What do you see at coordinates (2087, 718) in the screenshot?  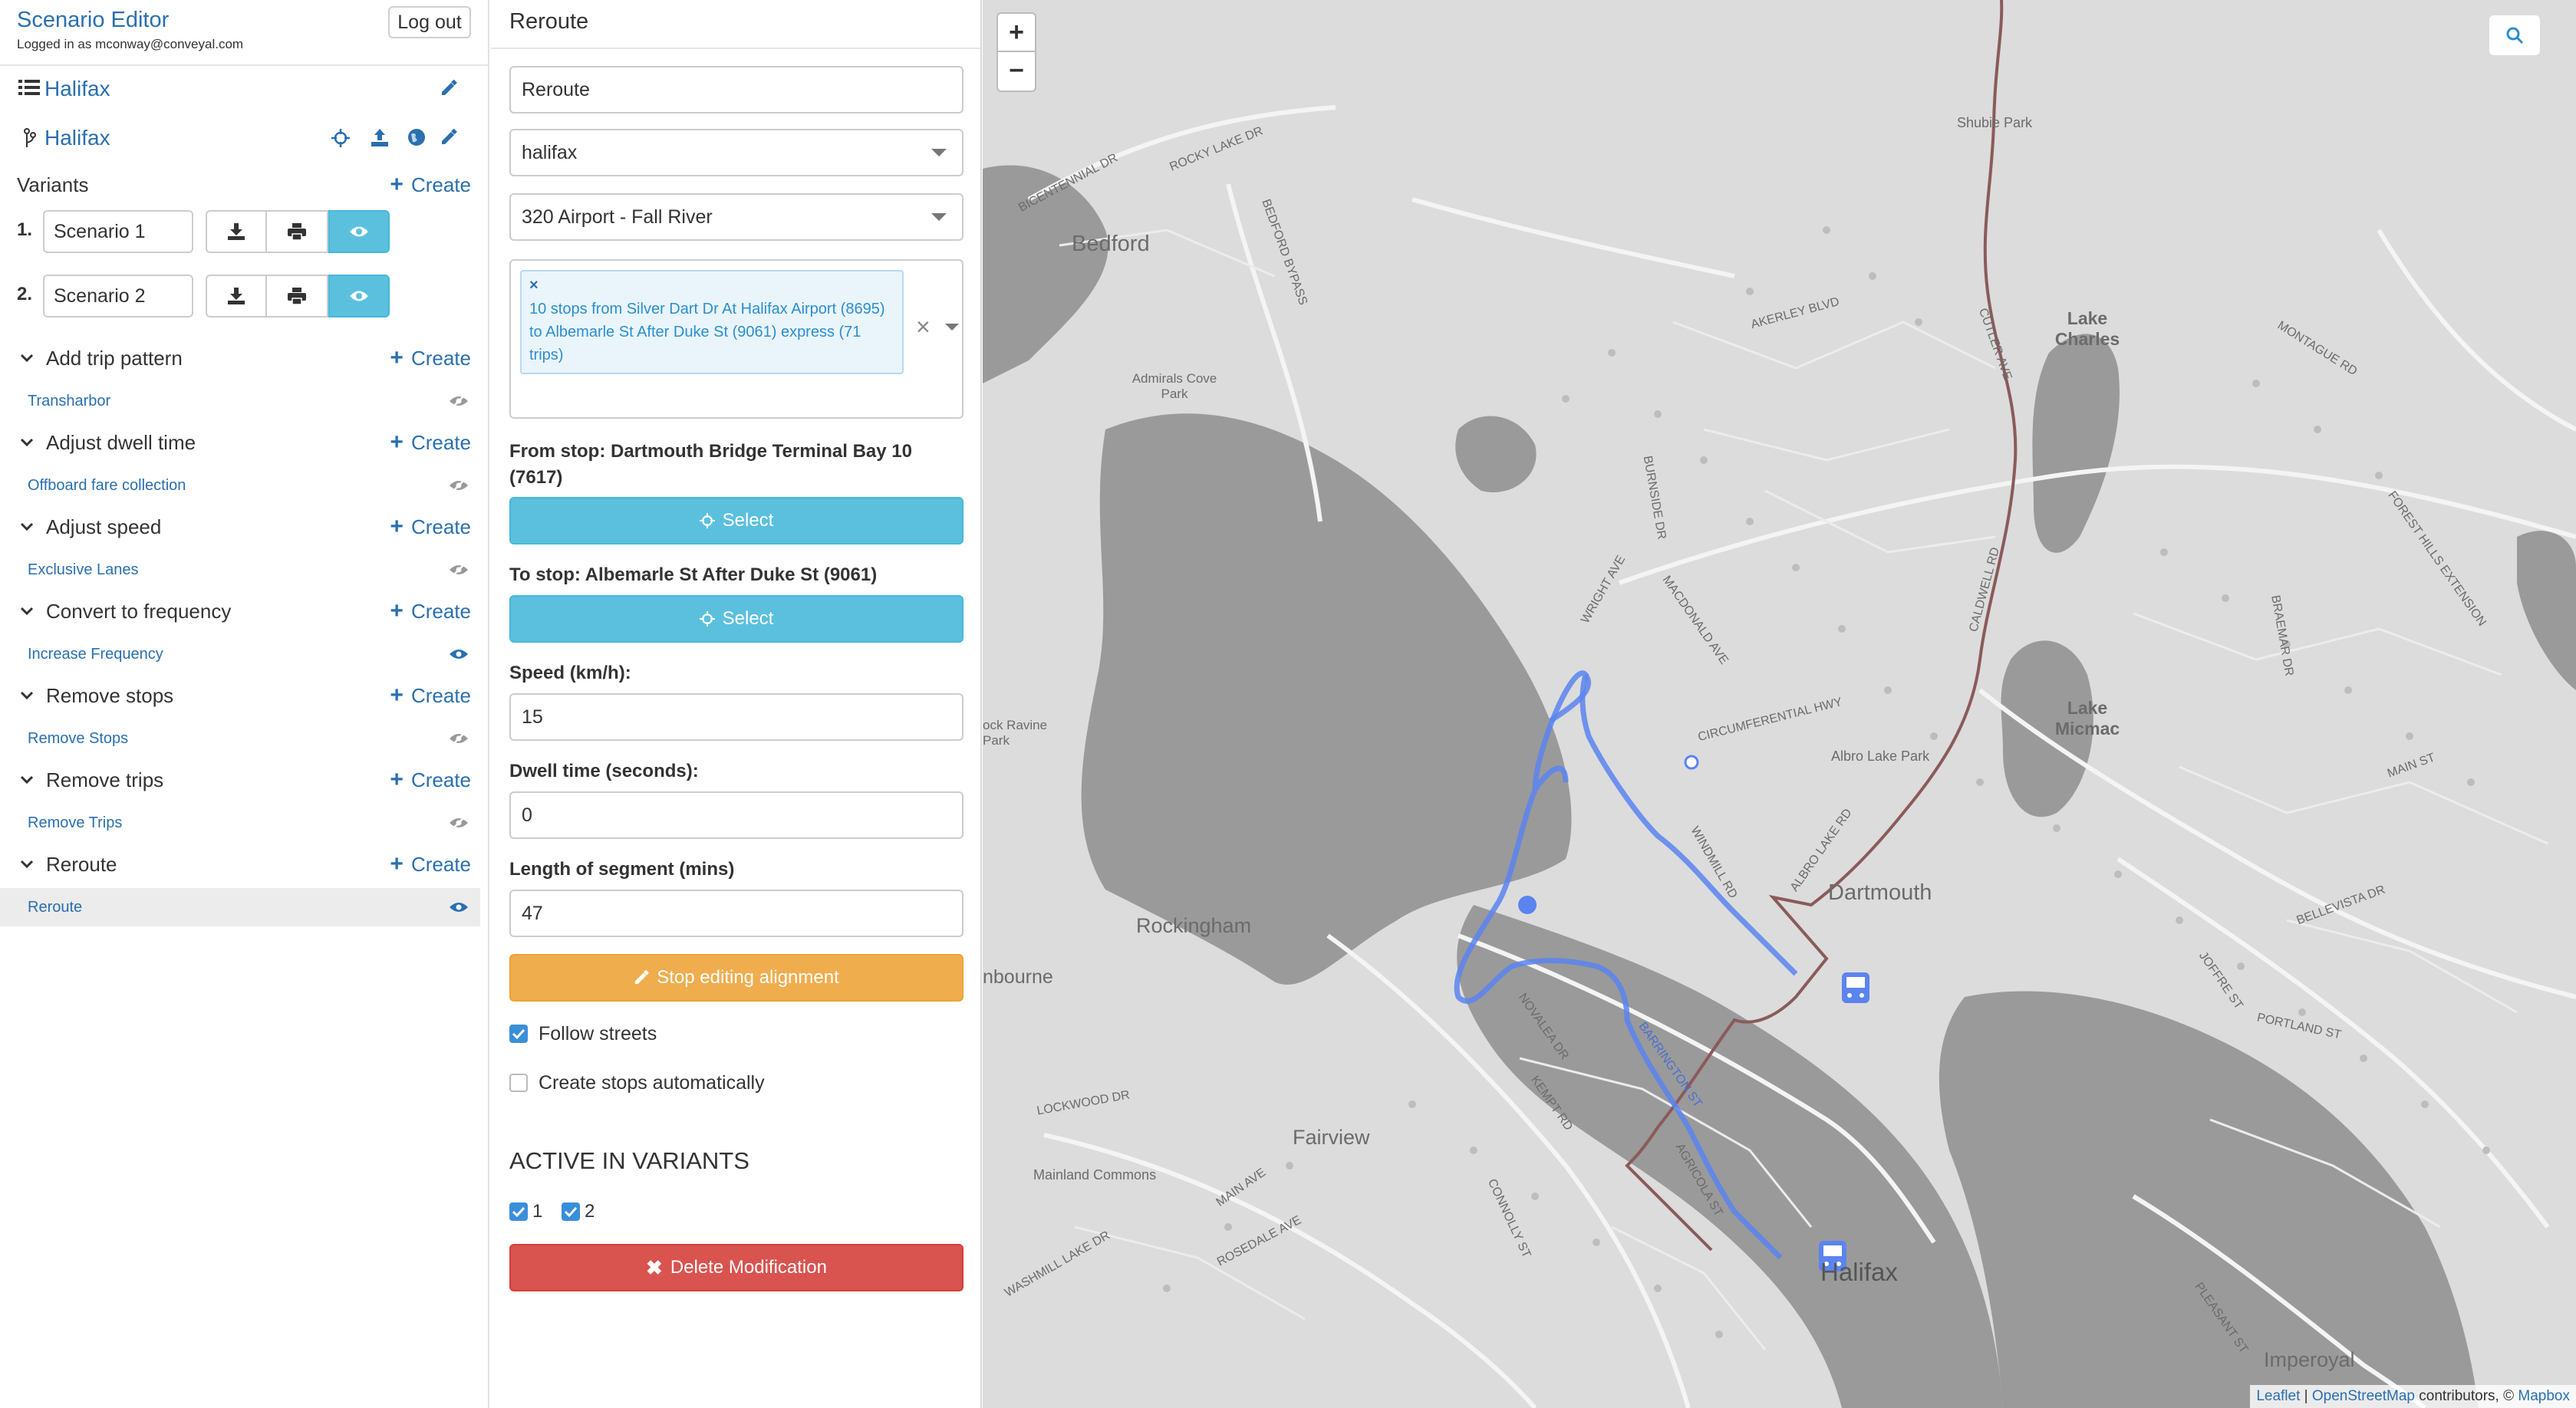 I see `place-label: Lake Micmac` at bounding box center [2087, 718].